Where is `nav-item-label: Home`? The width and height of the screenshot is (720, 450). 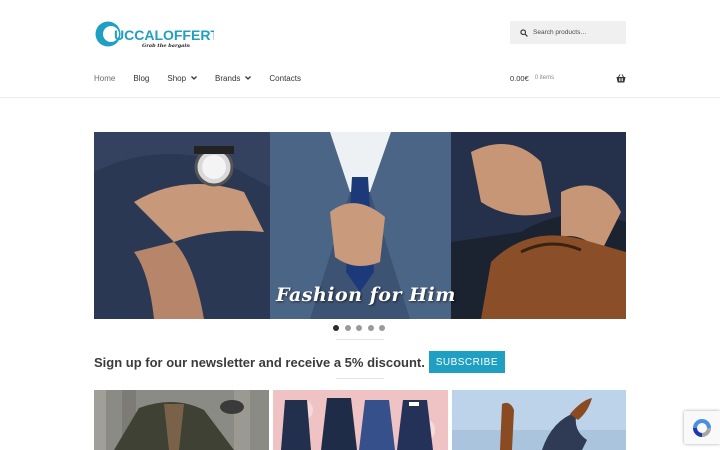 nav-item-label: Home is located at coordinates (105, 78).